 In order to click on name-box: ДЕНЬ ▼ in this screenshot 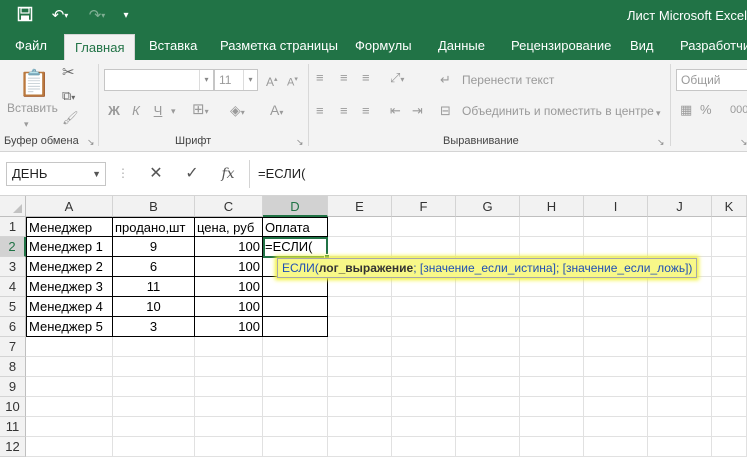, I will do `click(56, 174)`.